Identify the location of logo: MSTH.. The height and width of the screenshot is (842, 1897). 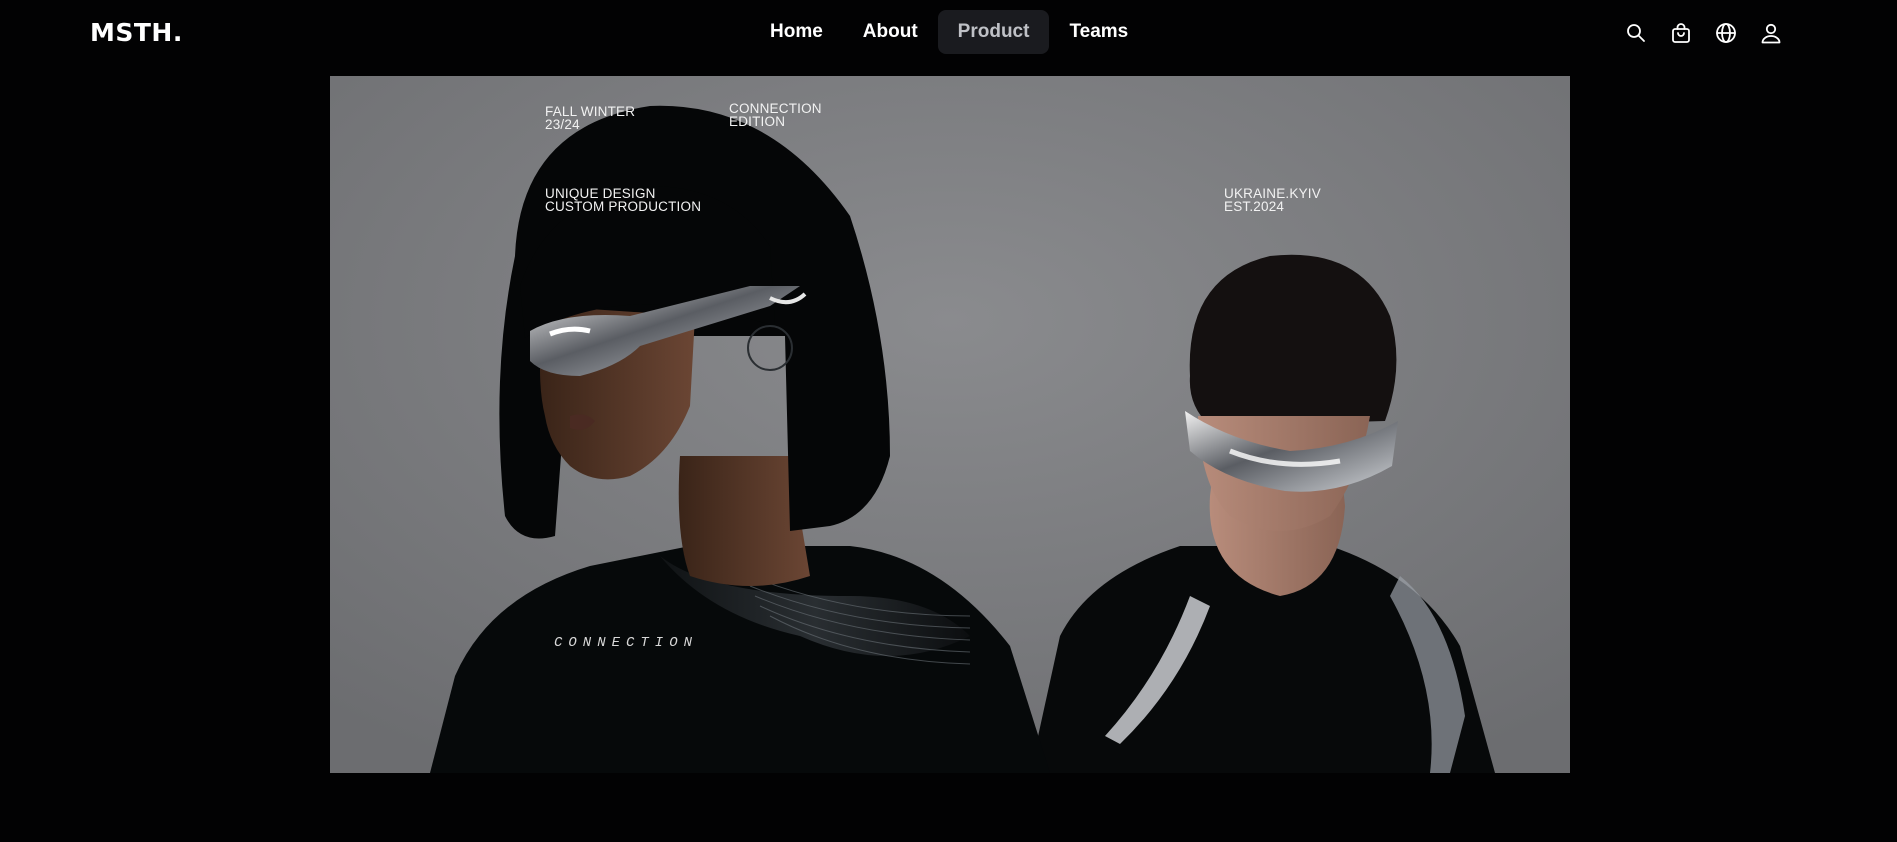
(136, 32).